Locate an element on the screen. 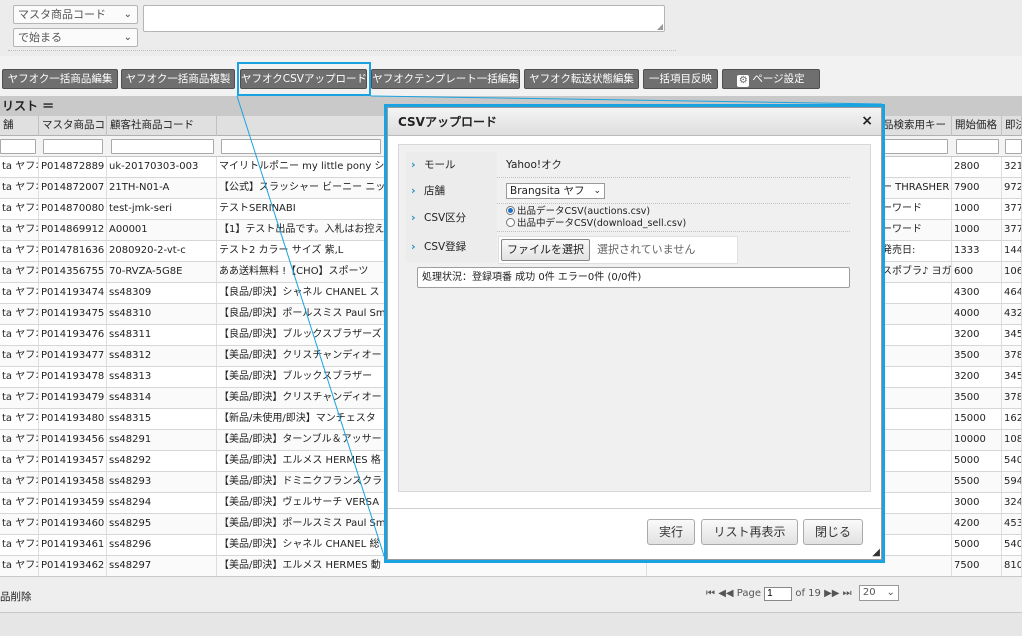 The image size is (1022, 636). field-select: マスタ商品コード ⌄ is located at coordinates (75, 14).